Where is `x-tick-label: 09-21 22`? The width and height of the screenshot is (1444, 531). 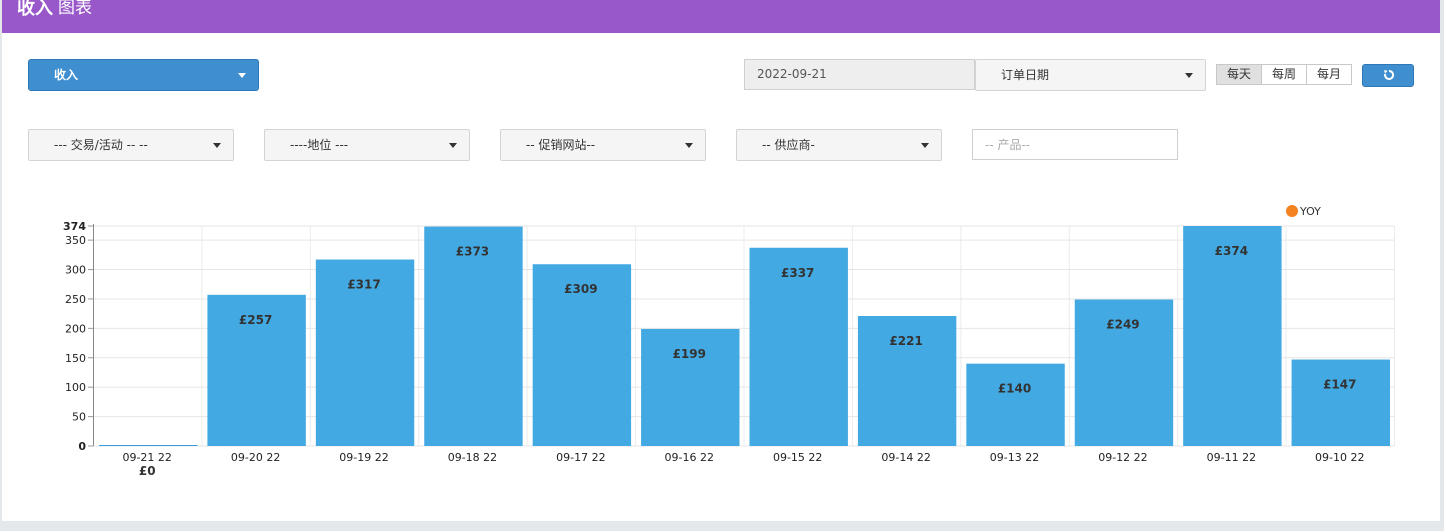 x-tick-label: 09-21 22 is located at coordinates (146, 457).